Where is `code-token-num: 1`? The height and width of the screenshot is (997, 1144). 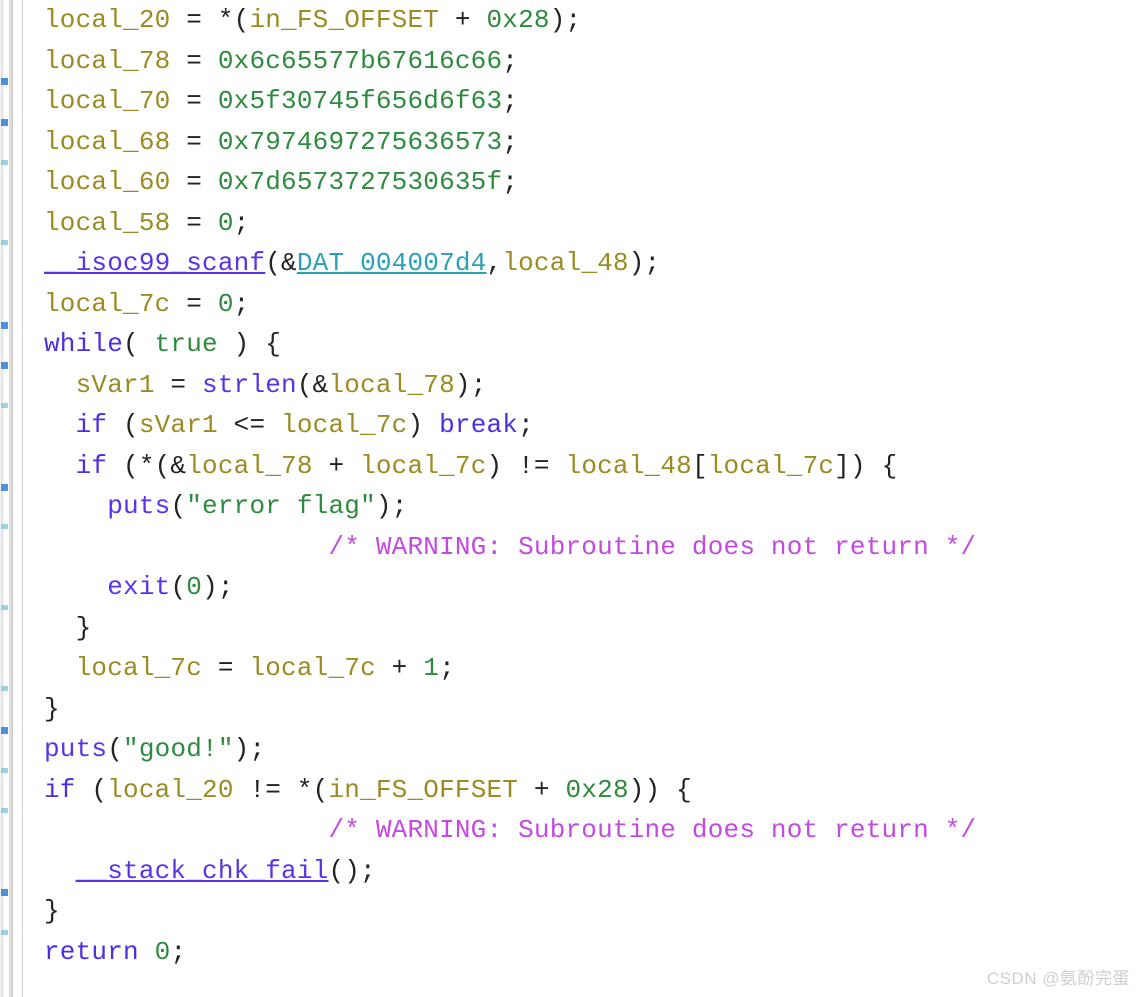 code-token-num: 1 is located at coordinates (431, 668).